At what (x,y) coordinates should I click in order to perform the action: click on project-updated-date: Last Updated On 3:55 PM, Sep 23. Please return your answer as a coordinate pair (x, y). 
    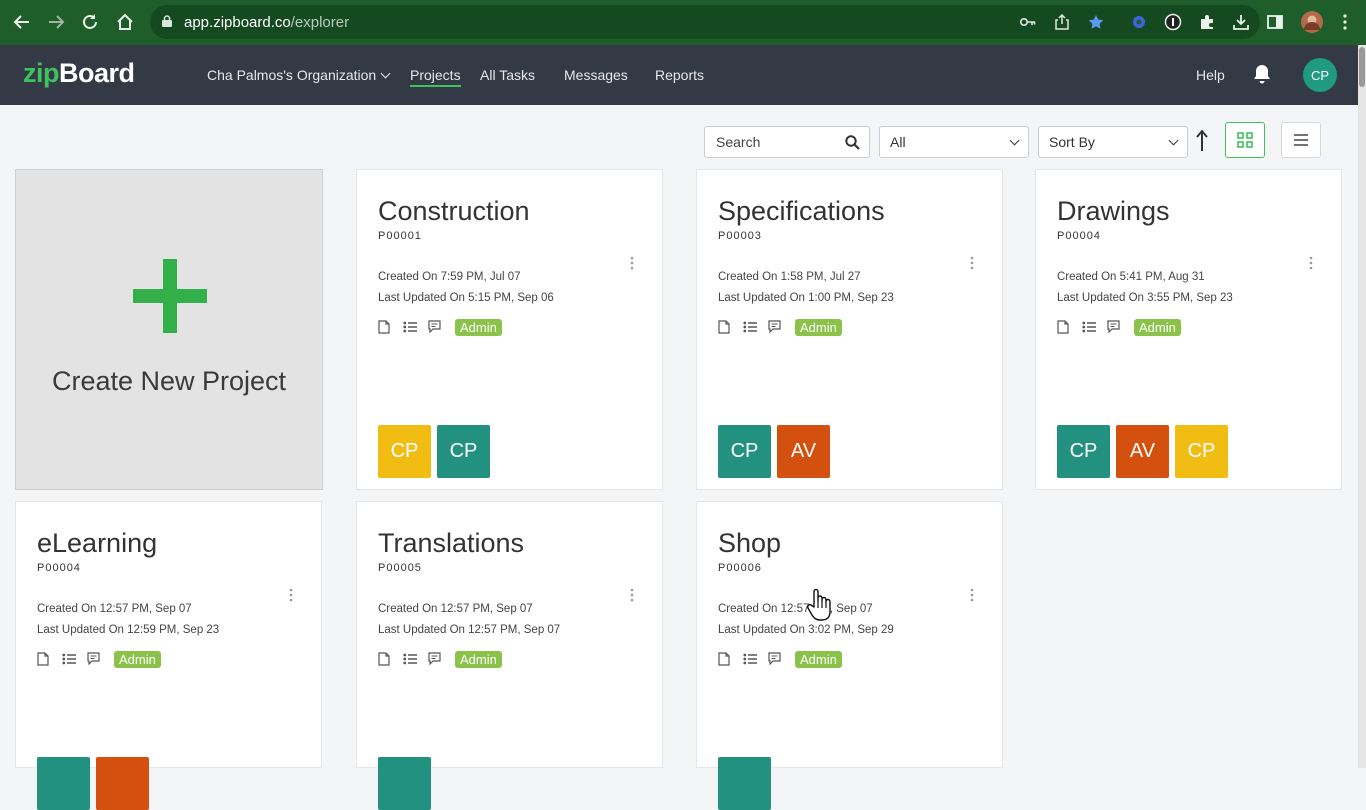
    Looking at the image, I should click on (1145, 298).